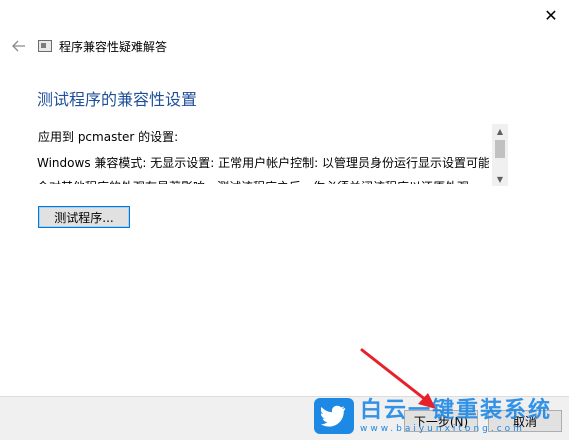 The width and height of the screenshot is (569, 440). What do you see at coordinates (284, 46) in the screenshot?
I see `title-bar: 程序兼容性疑难解答` at bounding box center [284, 46].